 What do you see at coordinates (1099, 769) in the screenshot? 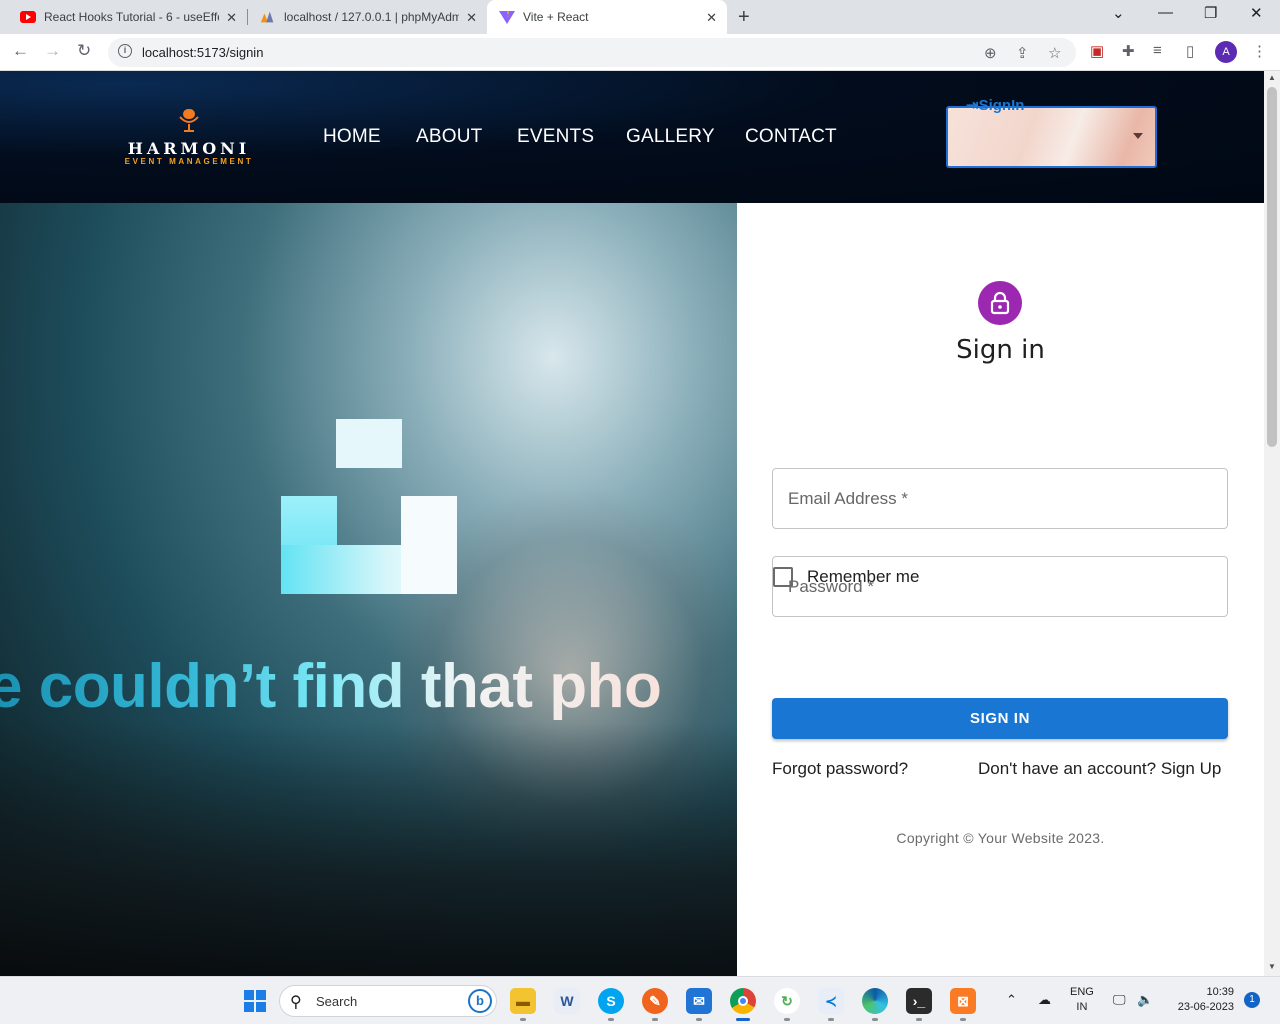
I see `sign-up-link: Don't have an account? Sign Up` at bounding box center [1099, 769].